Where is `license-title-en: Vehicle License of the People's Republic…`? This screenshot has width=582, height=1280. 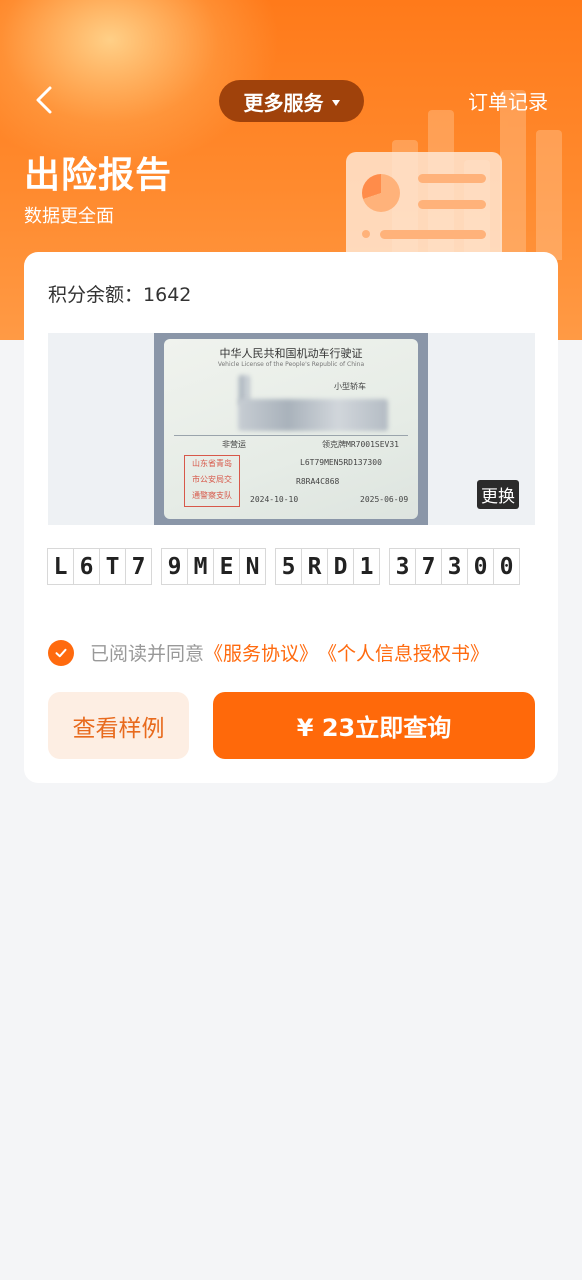 license-title-en: Vehicle License of the People's Republic… is located at coordinates (291, 364).